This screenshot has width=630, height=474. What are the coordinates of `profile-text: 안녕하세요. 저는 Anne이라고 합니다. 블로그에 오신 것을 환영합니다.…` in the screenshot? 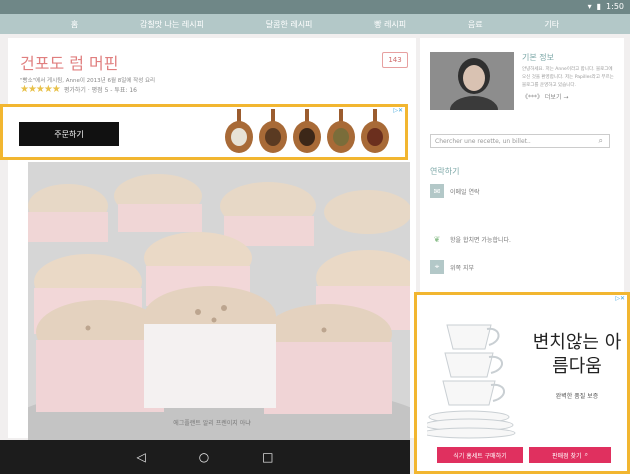 It's located at (568, 77).